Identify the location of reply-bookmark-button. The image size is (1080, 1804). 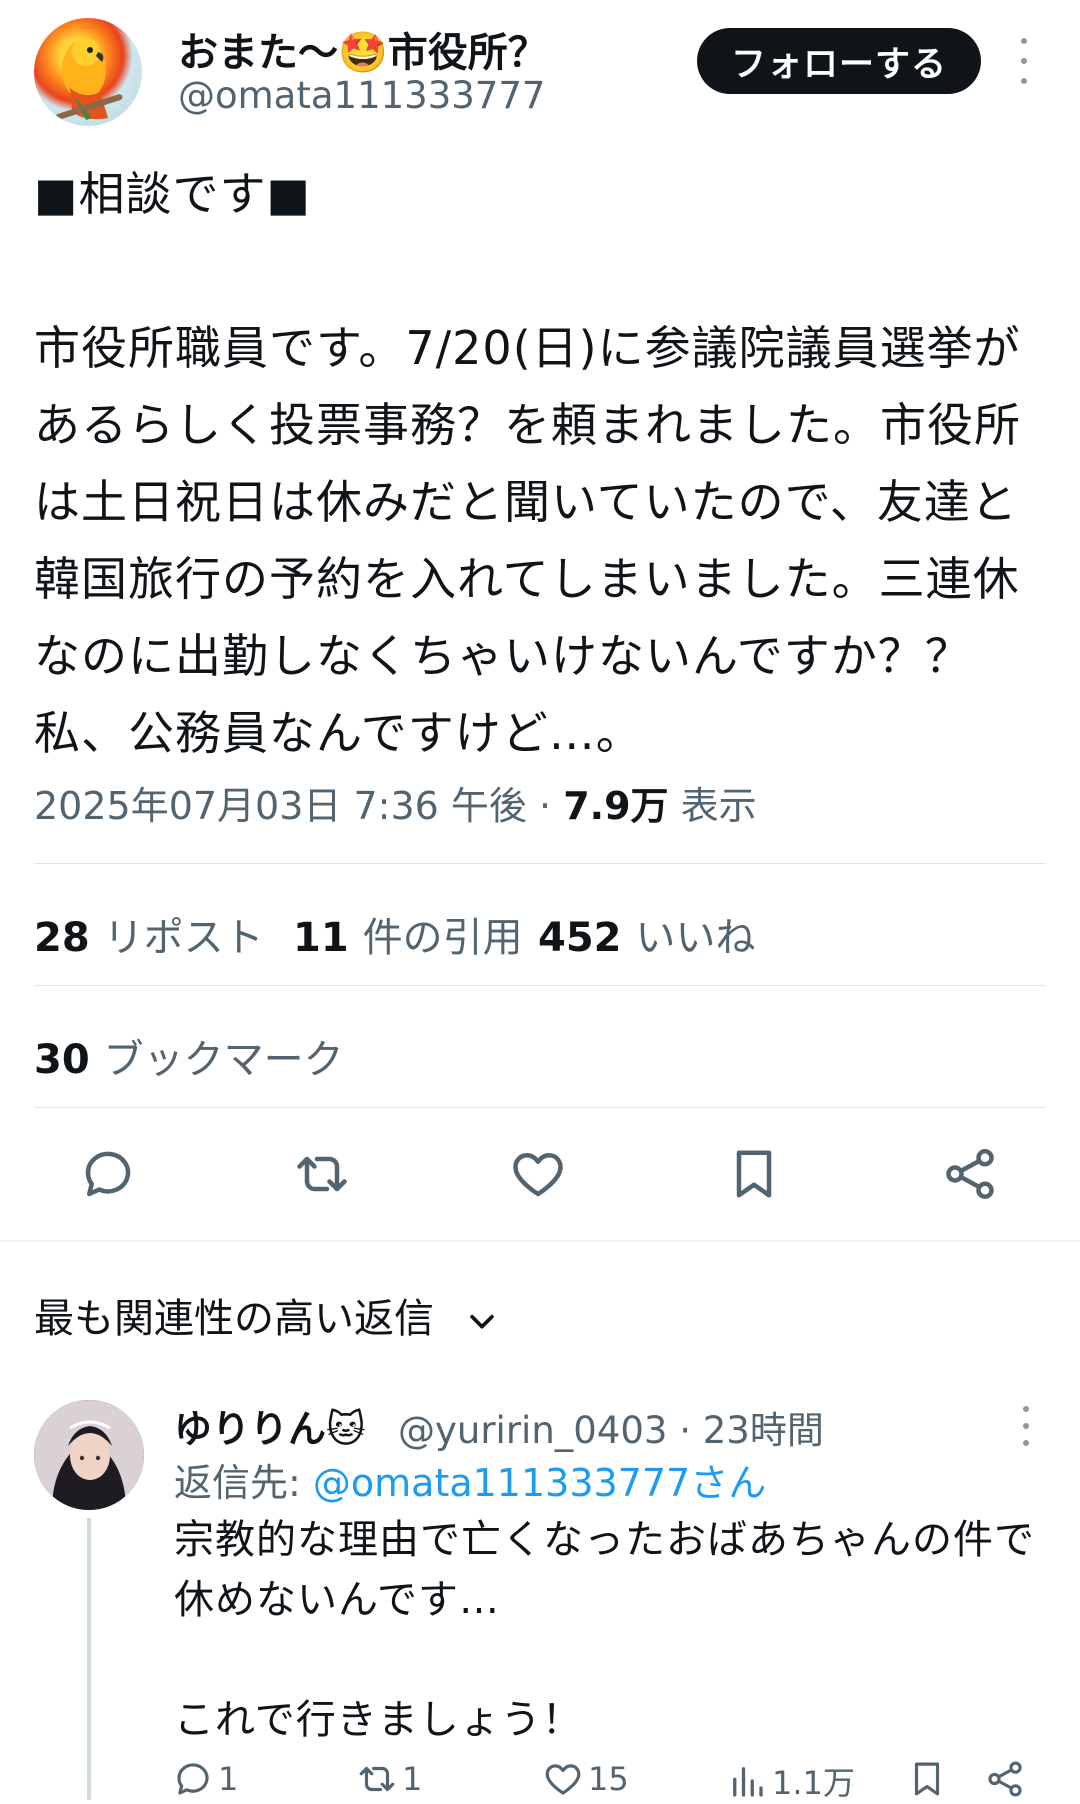
(927, 1779).